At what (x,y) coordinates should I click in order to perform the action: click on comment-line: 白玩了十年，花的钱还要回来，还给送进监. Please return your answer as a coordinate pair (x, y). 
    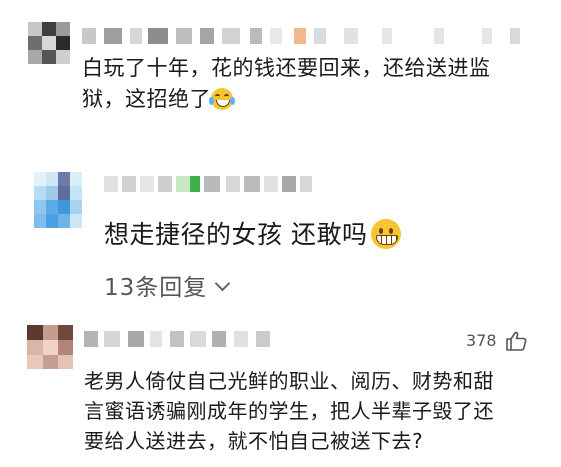
    Looking at the image, I should click on (286, 68).